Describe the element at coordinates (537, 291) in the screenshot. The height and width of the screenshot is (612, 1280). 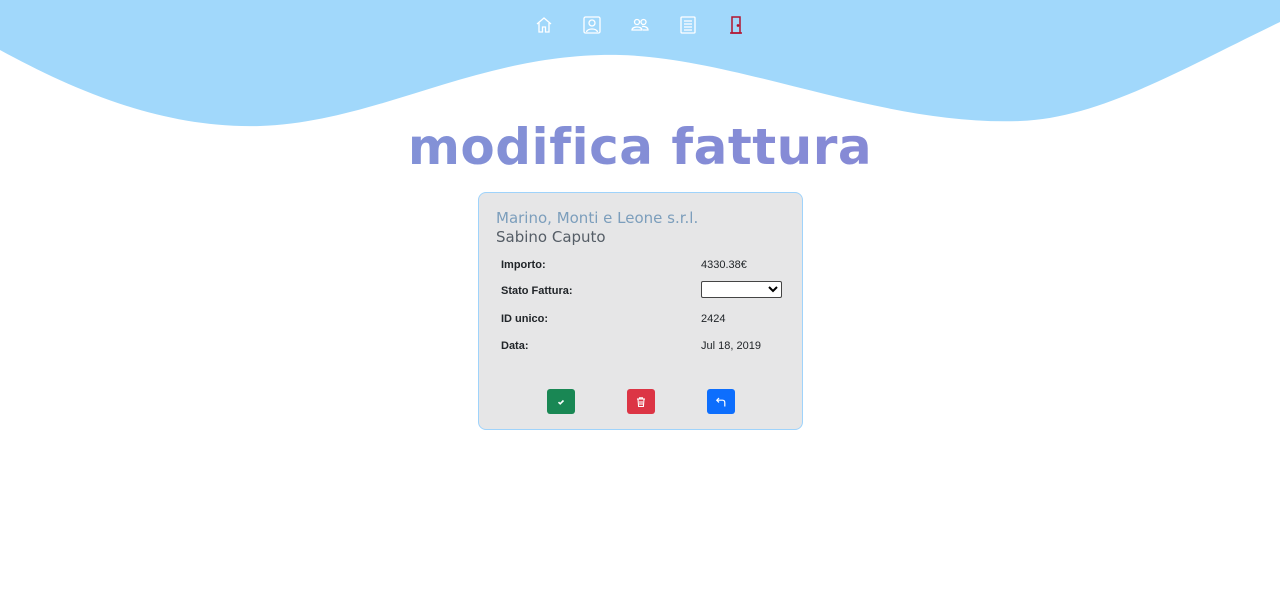
I see `status-label: Stato Fattura:` at that location.